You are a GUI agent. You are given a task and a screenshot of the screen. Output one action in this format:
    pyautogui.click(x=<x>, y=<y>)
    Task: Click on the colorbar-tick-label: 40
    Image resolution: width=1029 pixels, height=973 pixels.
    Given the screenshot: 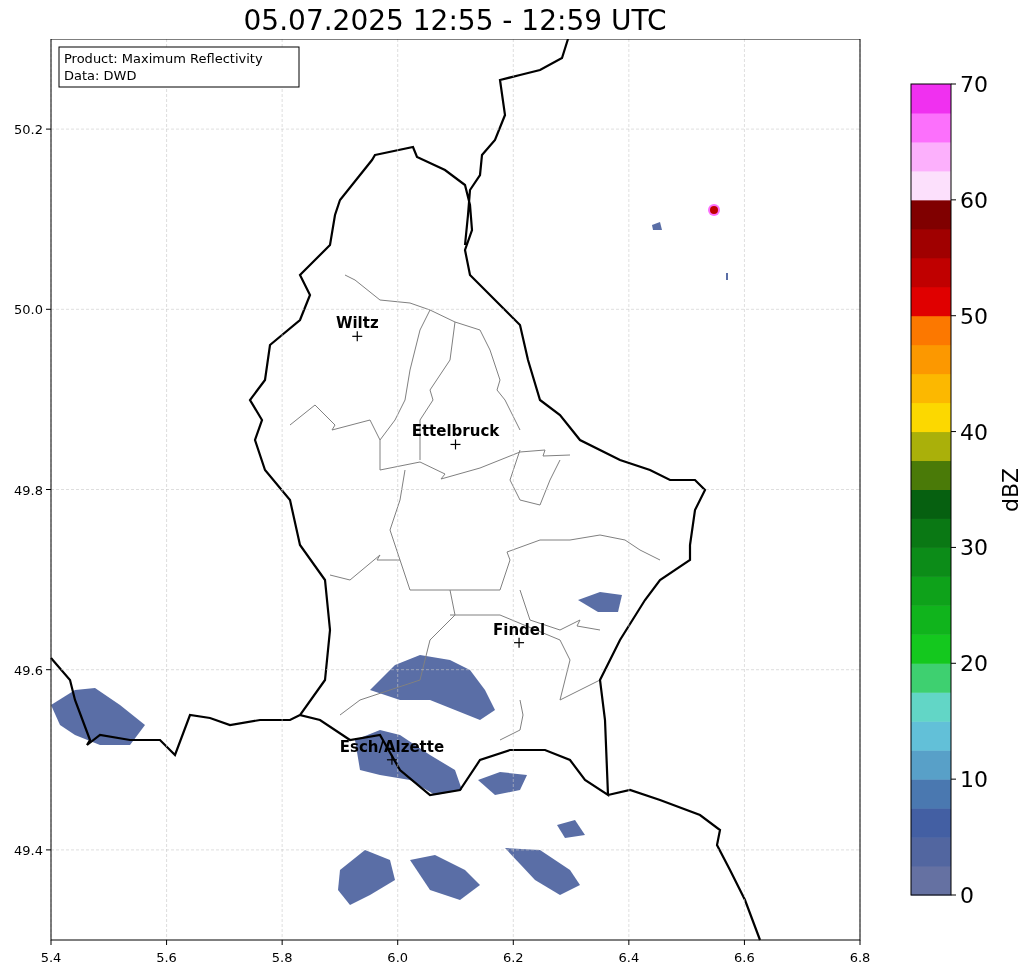 What is the action you would take?
    pyautogui.click(x=974, y=432)
    